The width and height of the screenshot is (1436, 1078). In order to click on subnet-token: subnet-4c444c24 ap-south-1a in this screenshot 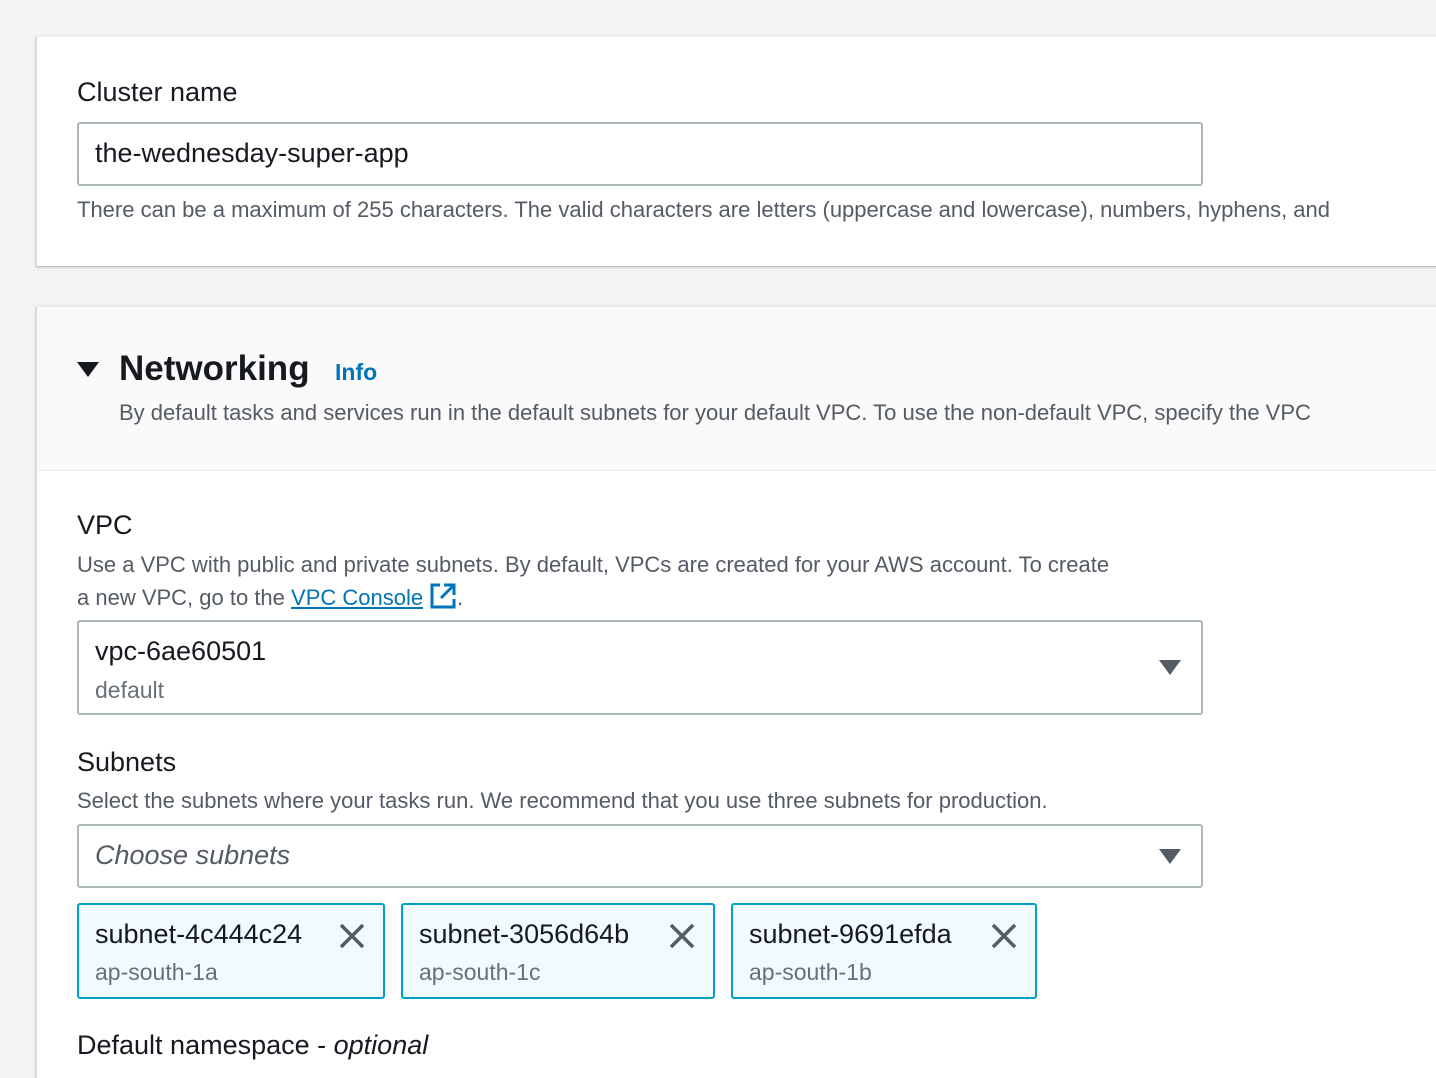, I will do `click(231, 951)`.